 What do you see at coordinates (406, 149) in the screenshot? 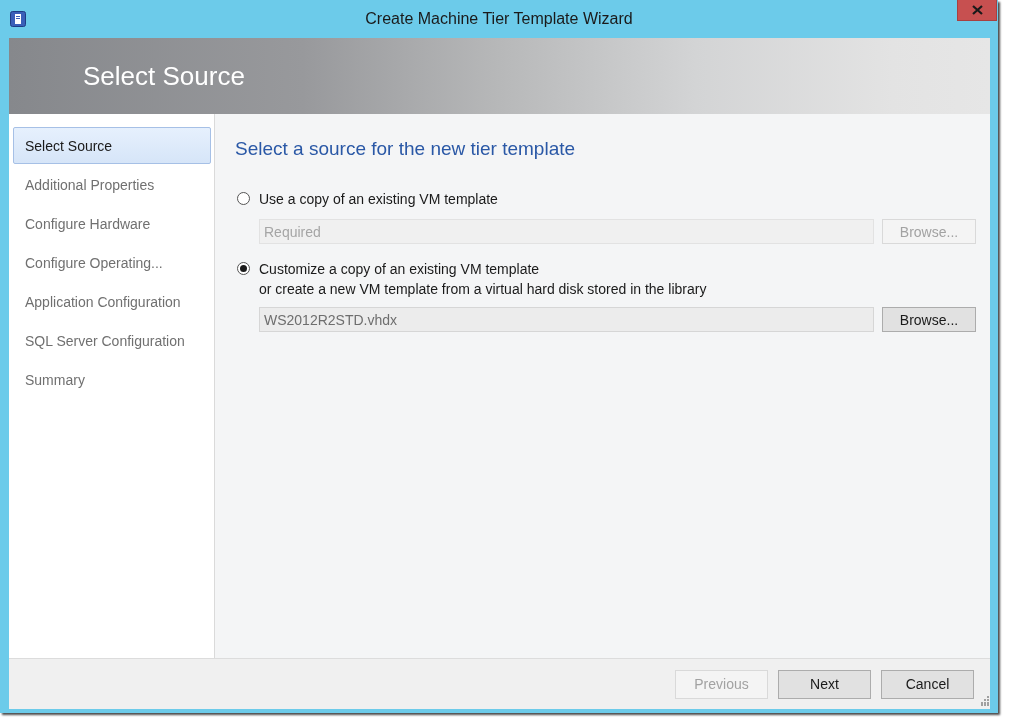
I see `page-heading: Select a source for the new tier template` at bounding box center [406, 149].